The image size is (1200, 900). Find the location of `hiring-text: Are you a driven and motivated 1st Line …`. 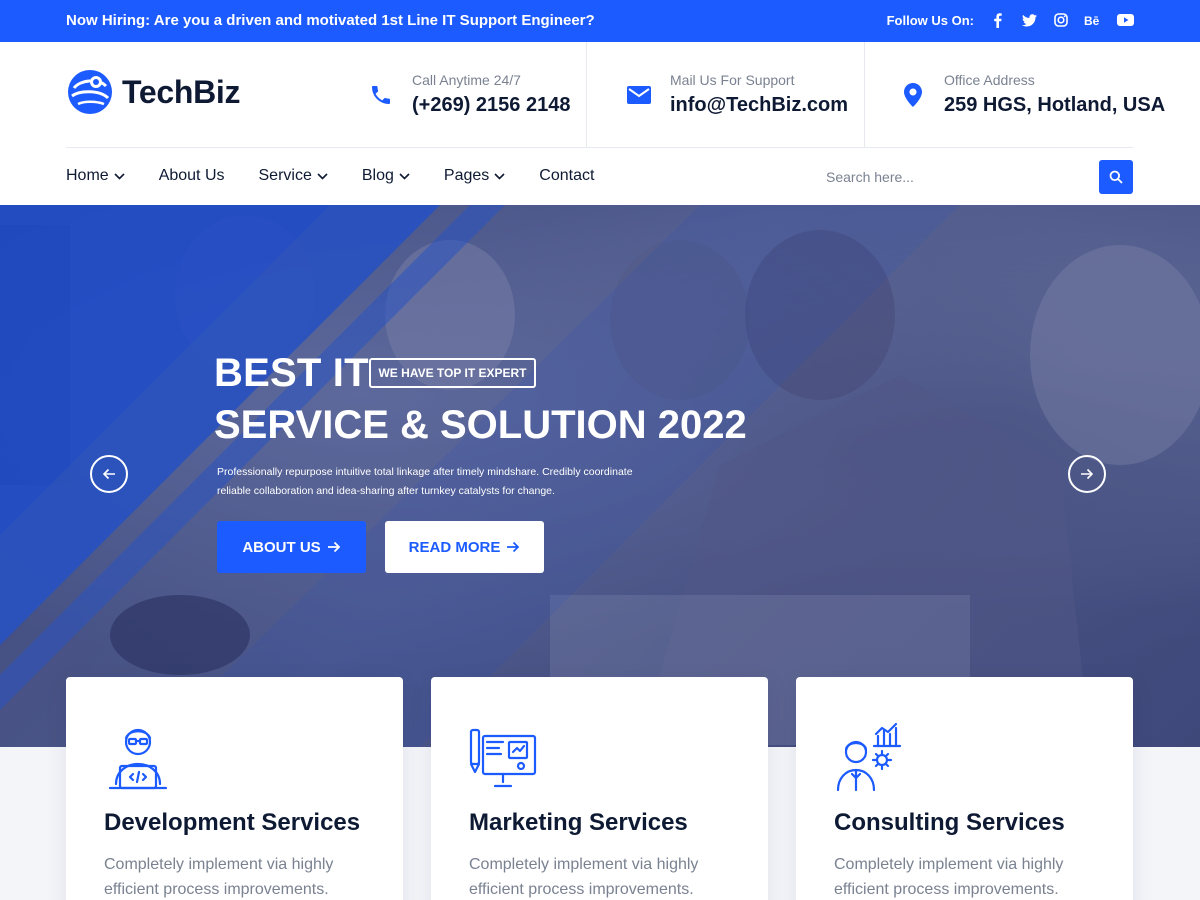

hiring-text: Are you a driven and motivated 1st Line … is located at coordinates (374, 20).